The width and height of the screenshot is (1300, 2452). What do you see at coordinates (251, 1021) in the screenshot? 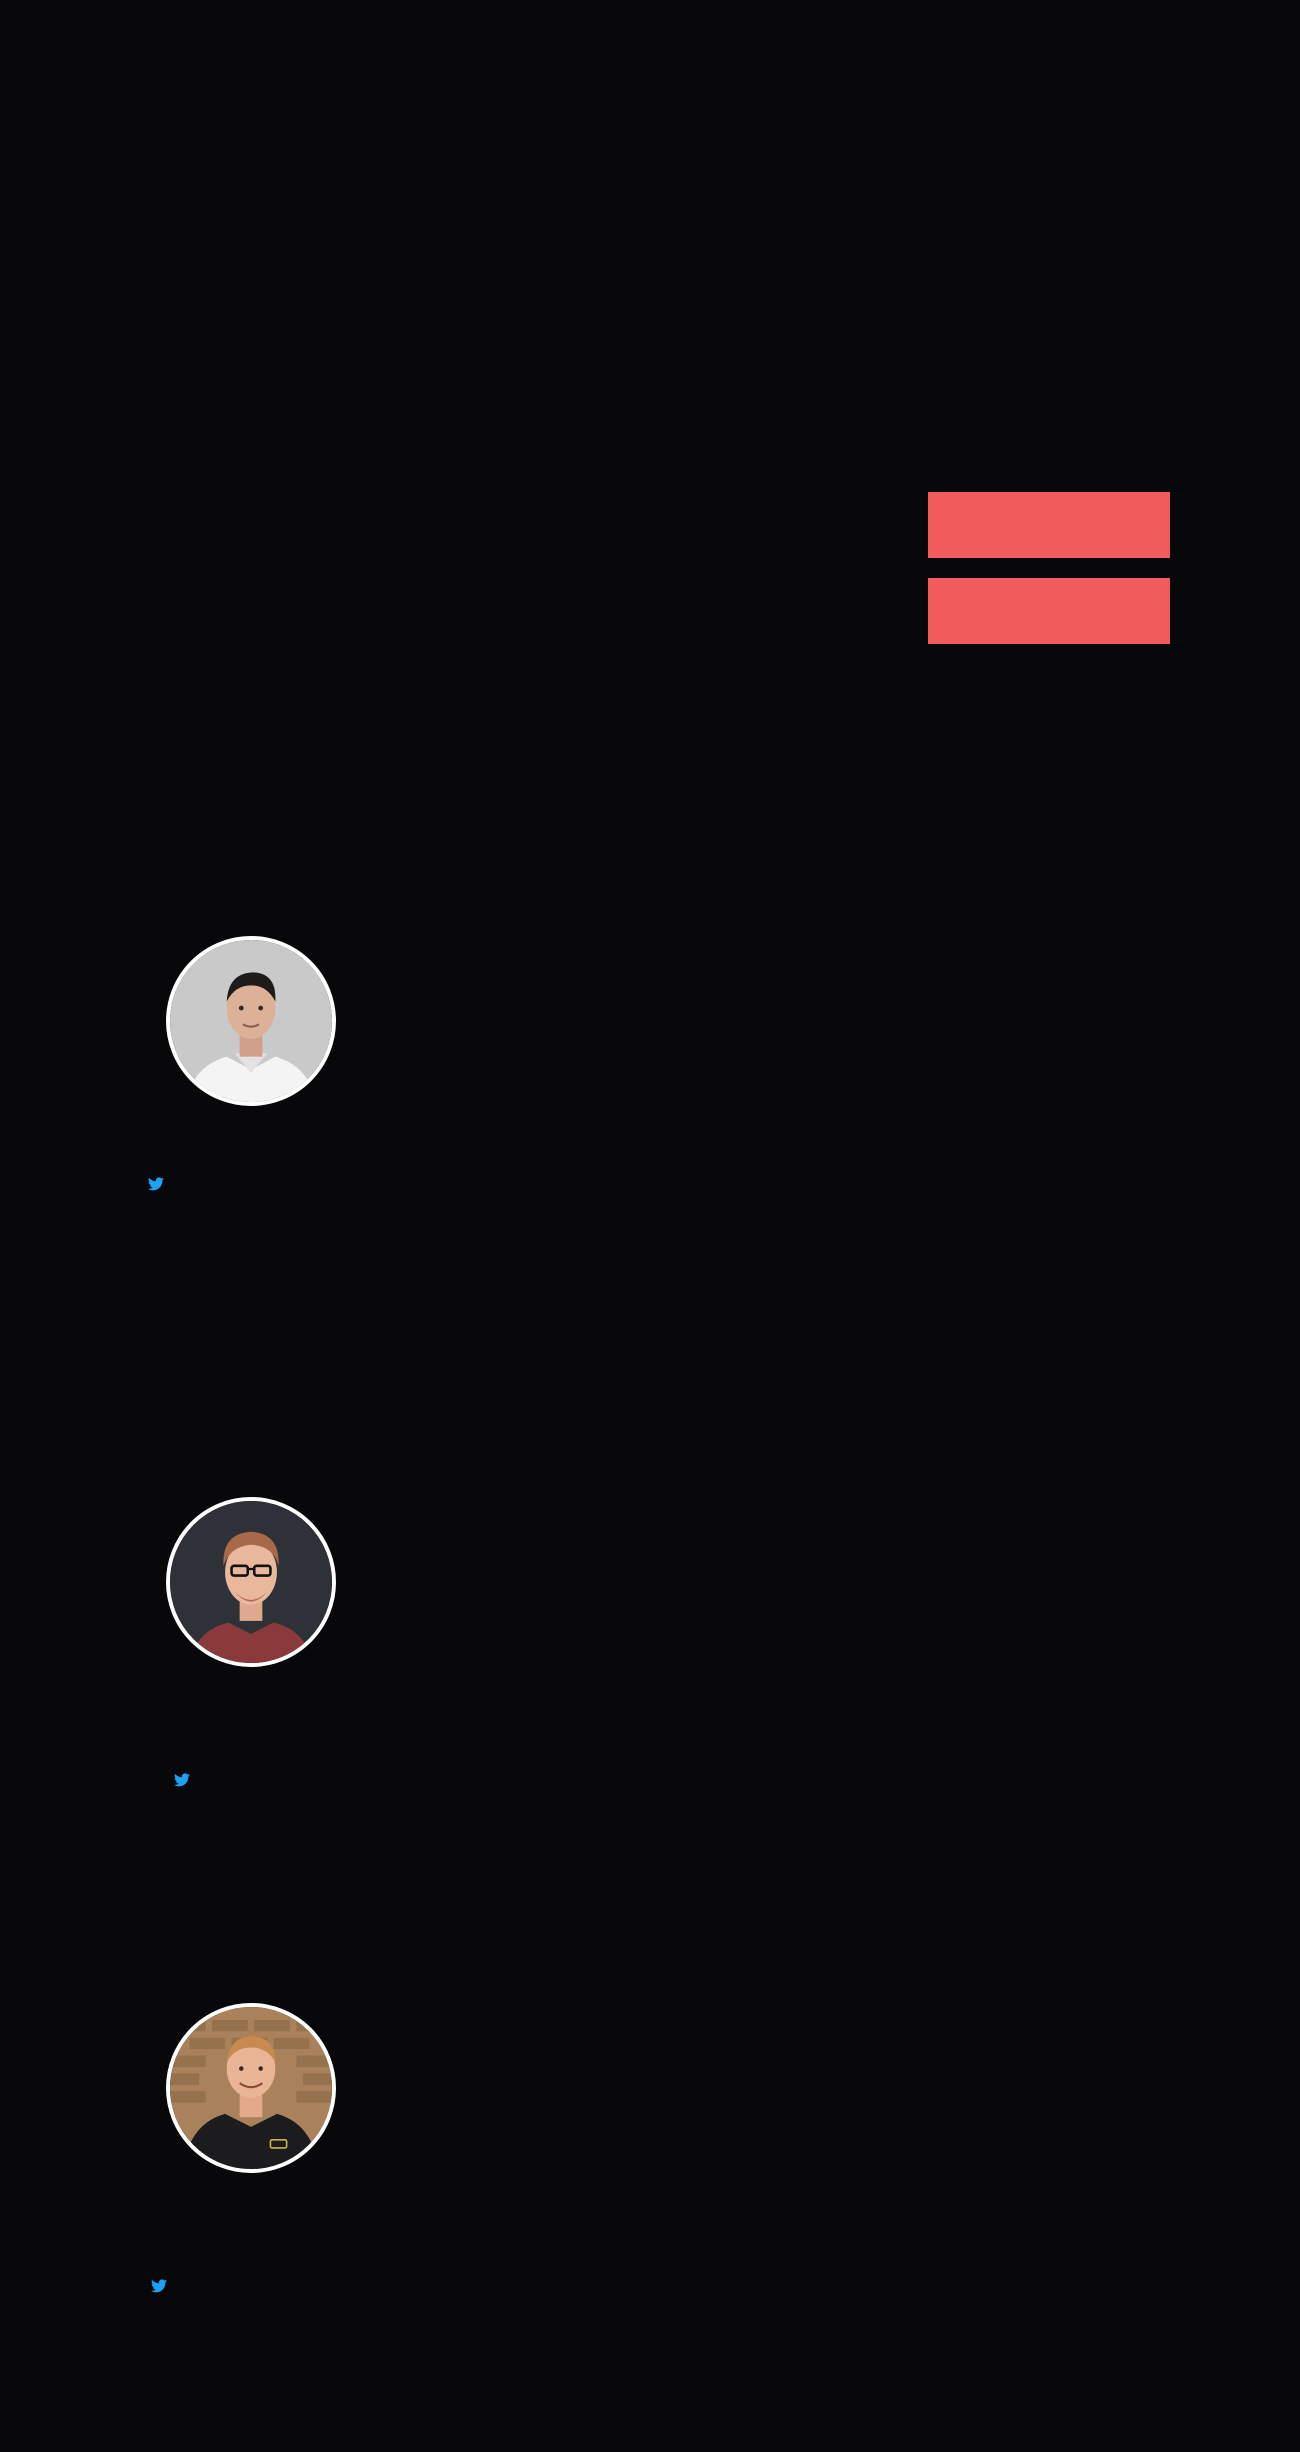
I see `team-member-1-avatar` at bounding box center [251, 1021].